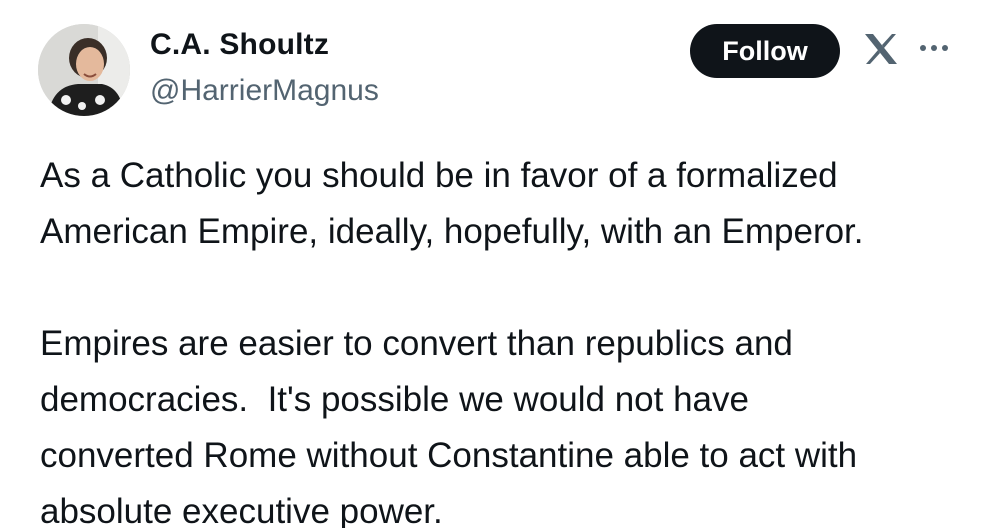 This screenshot has width=1000, height=528. What do you see at coordinates (941, 48) in the screenshot?
I see `more-options-icon` at bounding box center [941, 48].